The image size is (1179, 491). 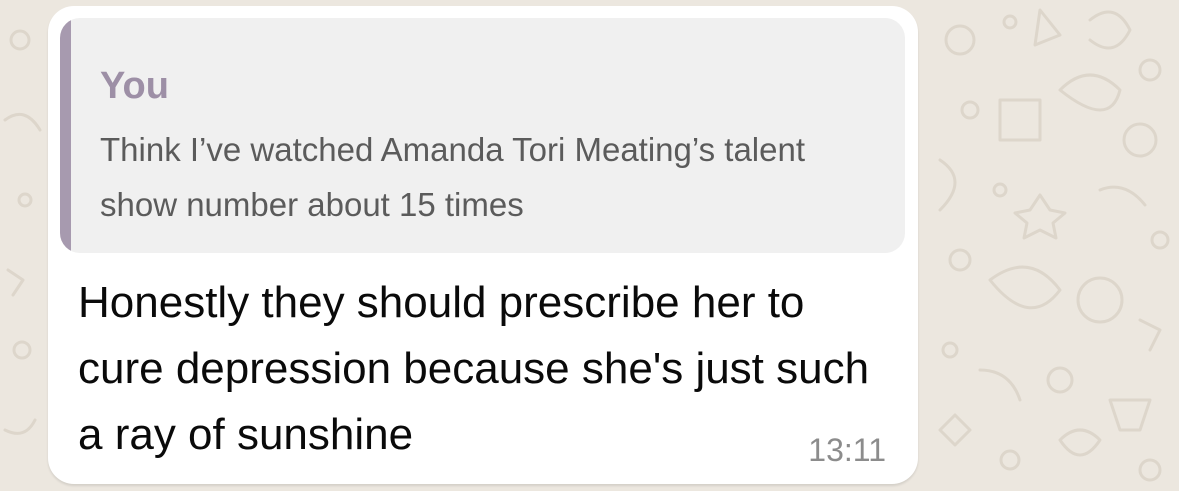 What do you see at coordinates (65, 135) in the screenshot?
I see `quote-accent-bar` at bounding box center [65, 135].